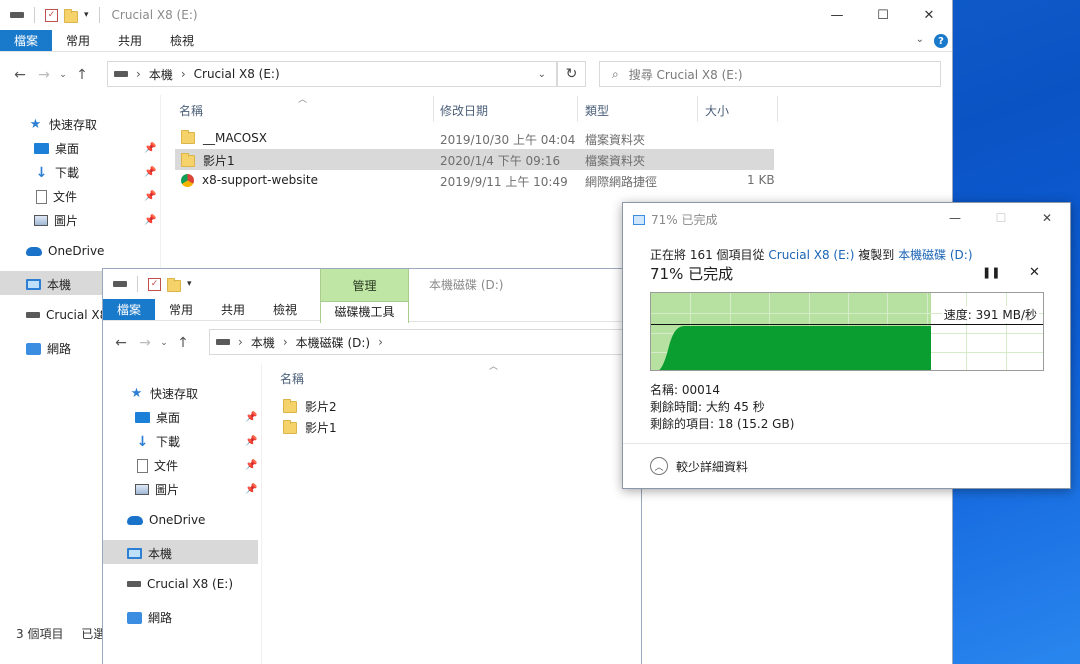 This screenshot has width=1080, height=664. I want to click on file-date: 2019/10/30 上午 04:04, so click(508, 140).